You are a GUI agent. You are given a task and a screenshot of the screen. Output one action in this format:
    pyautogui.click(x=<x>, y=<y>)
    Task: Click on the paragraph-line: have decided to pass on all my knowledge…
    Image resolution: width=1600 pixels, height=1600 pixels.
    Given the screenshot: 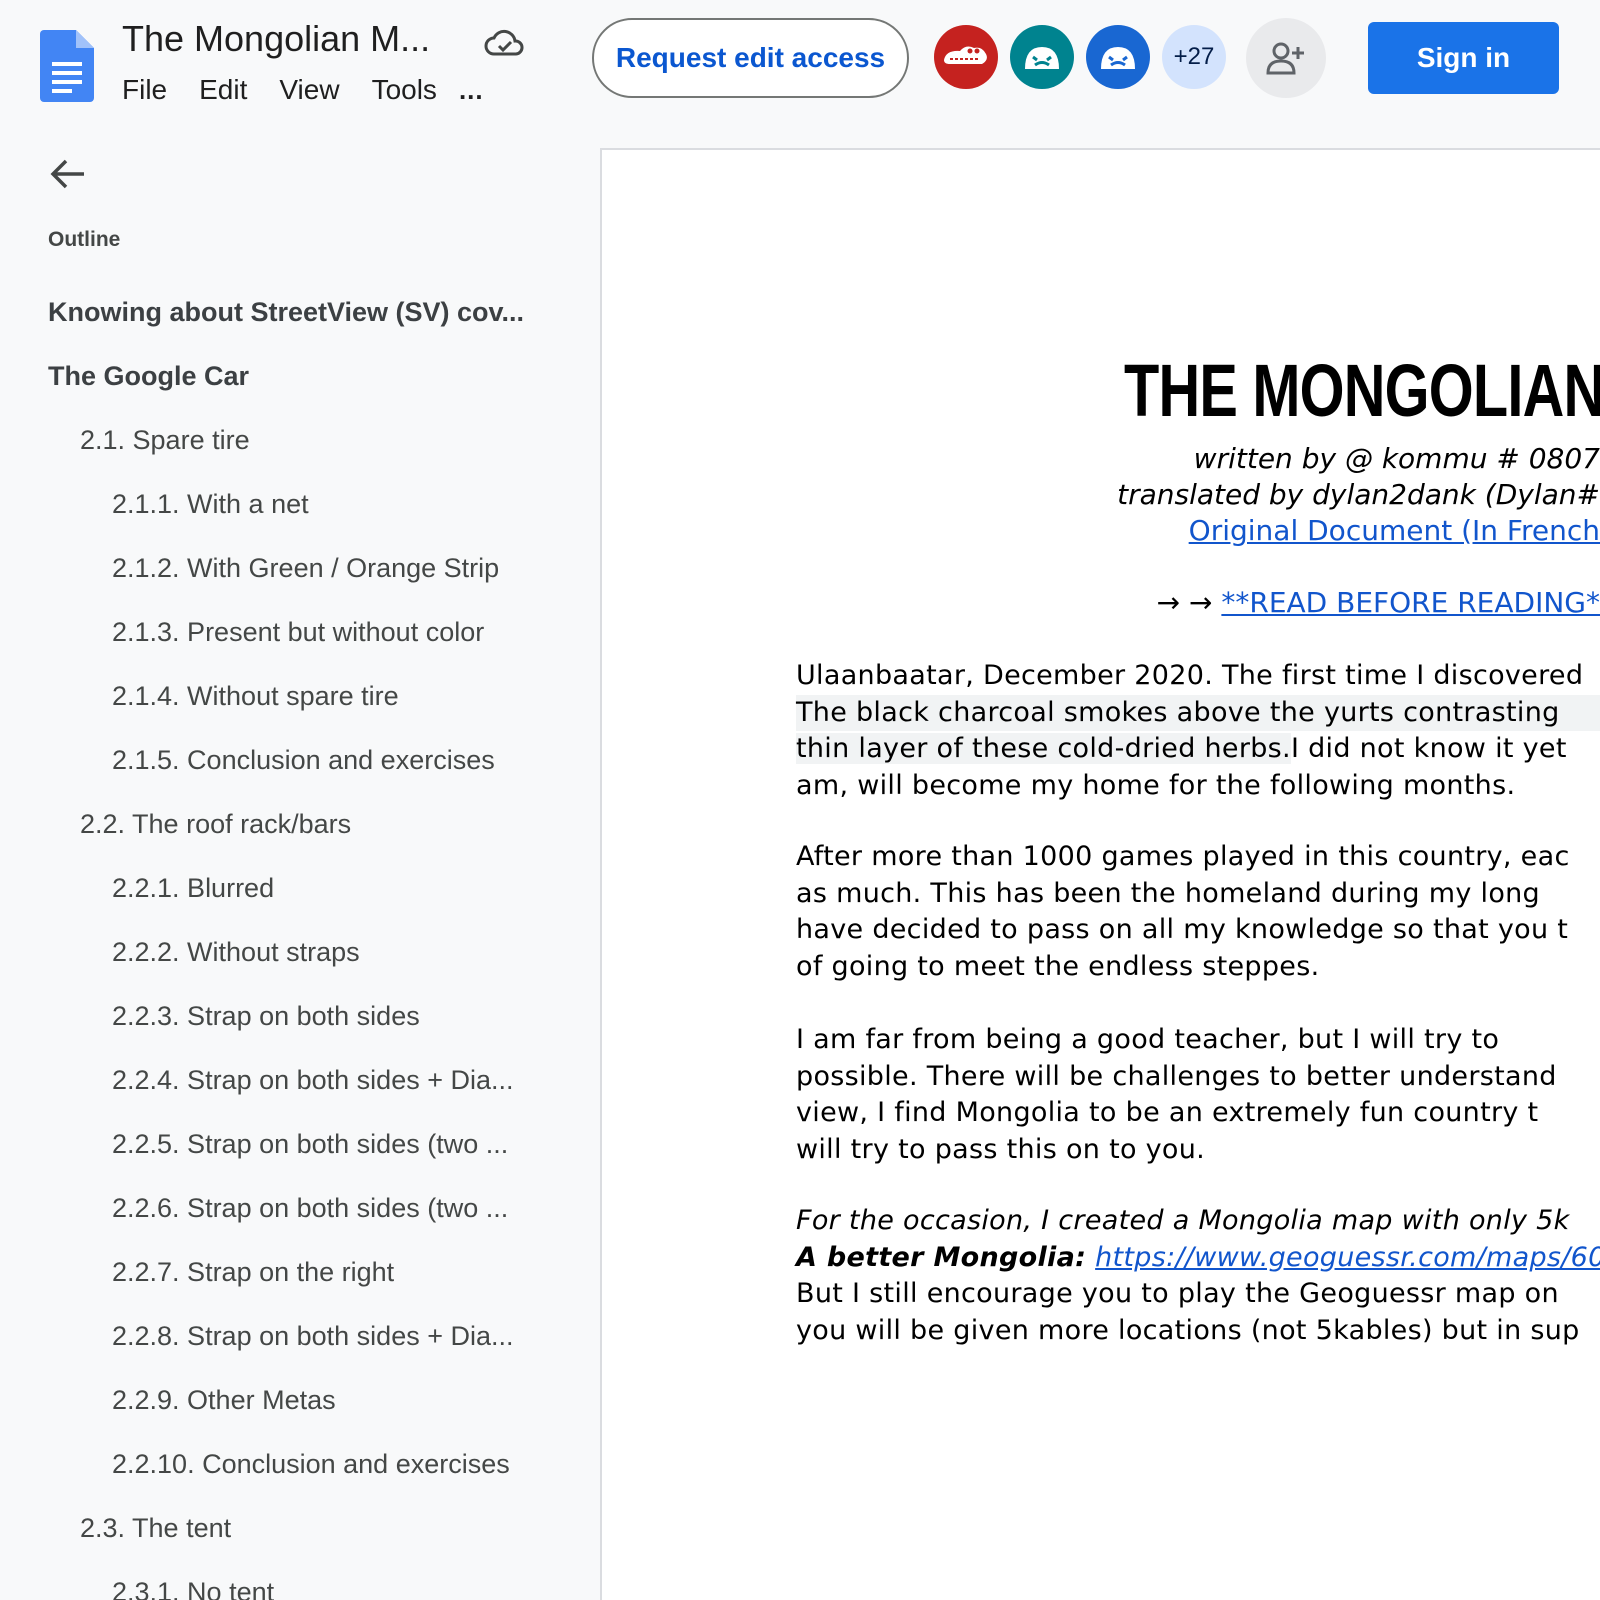 What is the action you would take?
    pyautogui.click(x=1182, y=929)
    